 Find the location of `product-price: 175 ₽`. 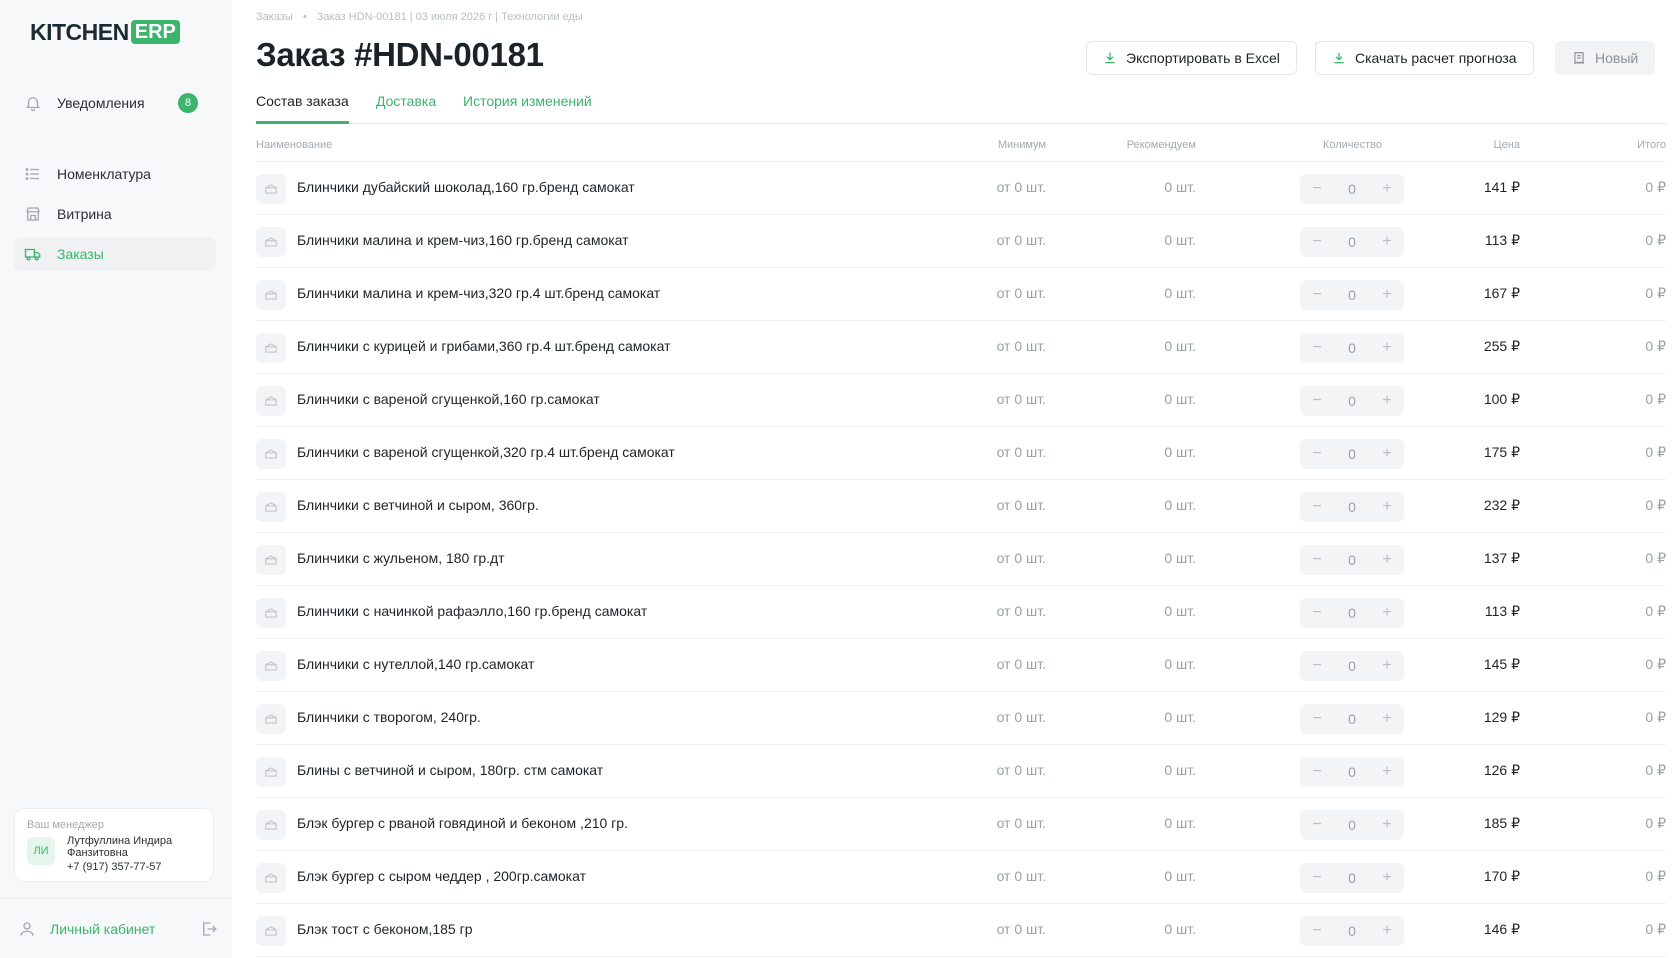

product-price: 175 ₽ is located at coordinates (1501, 452).